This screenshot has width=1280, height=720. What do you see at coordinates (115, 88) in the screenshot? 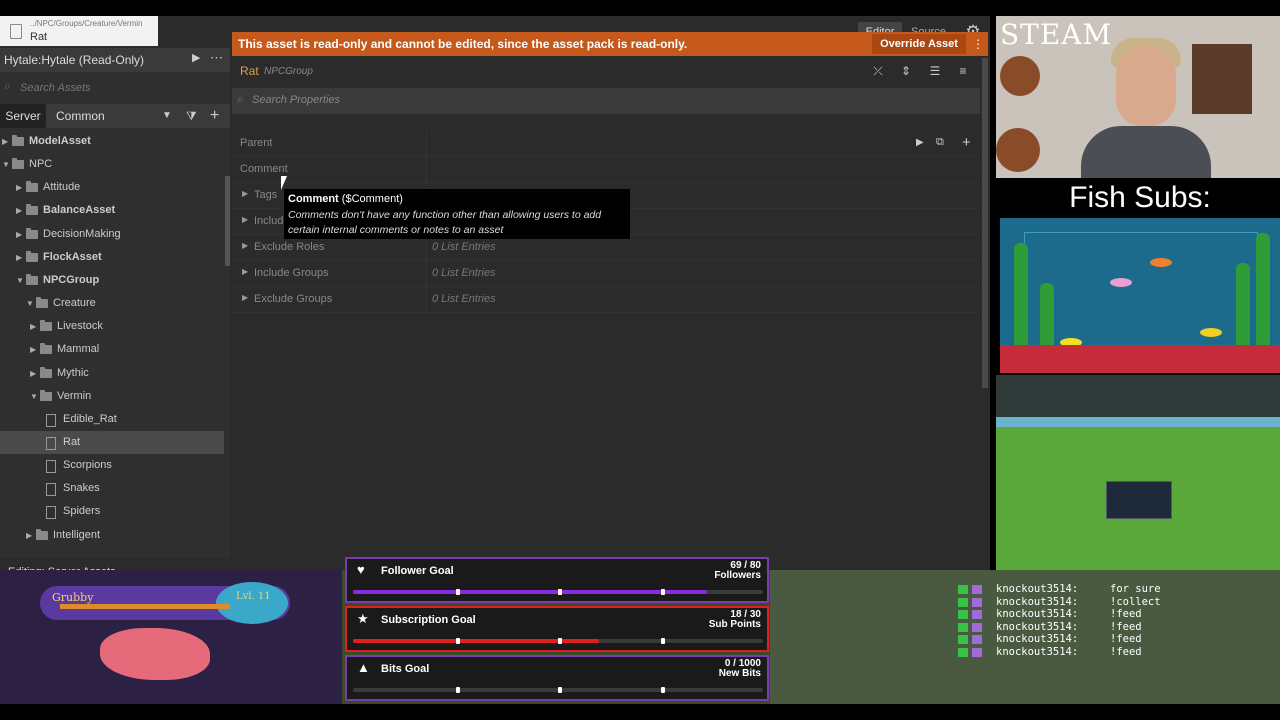
I see `asset-search-input: ⌕ Search Assets` at bounding box center [115, 88].